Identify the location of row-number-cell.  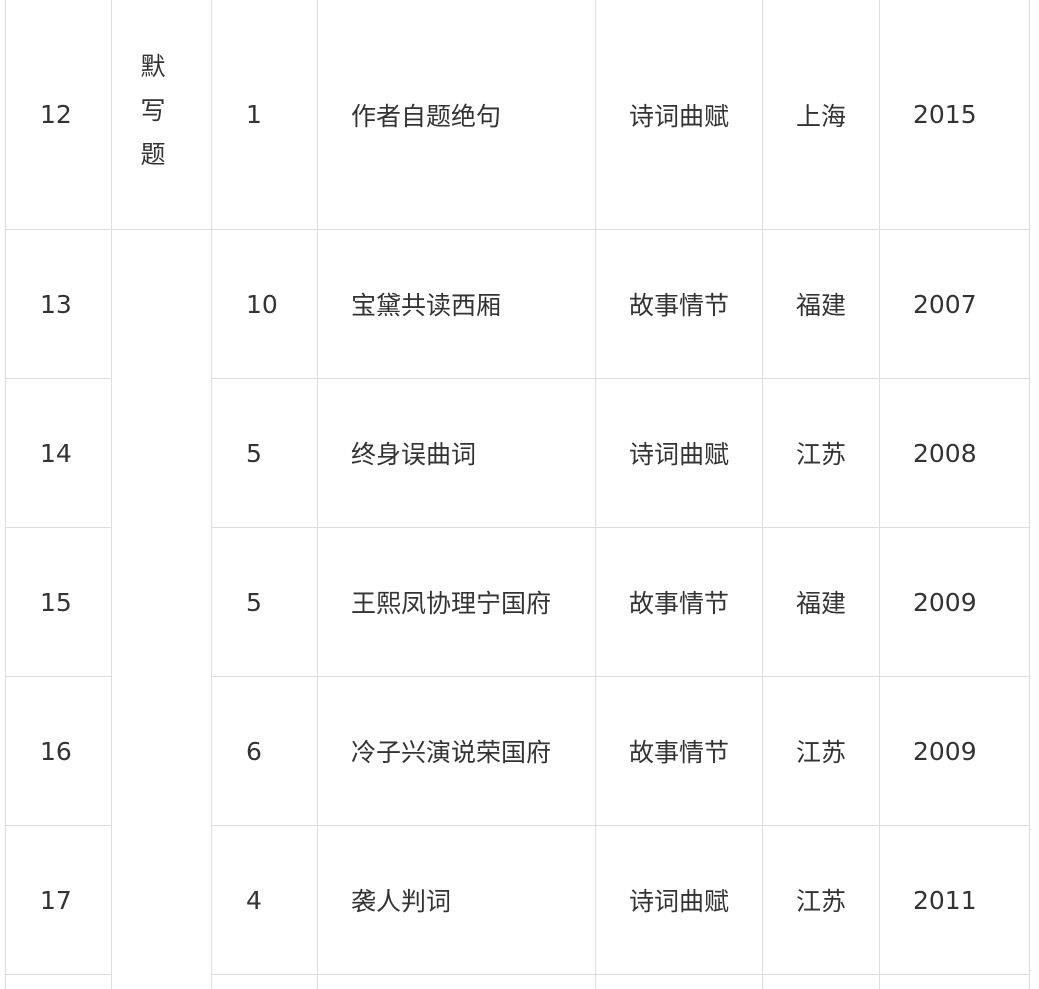
(58, 981).